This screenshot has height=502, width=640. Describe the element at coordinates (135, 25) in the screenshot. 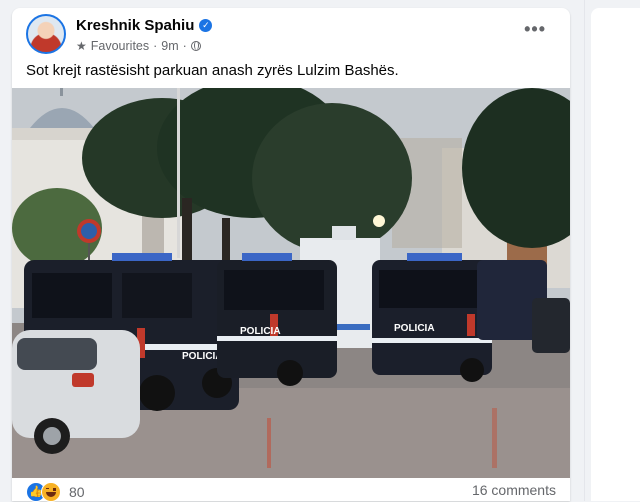

I see `author-name: Kreshnik Spahiu` at that location.